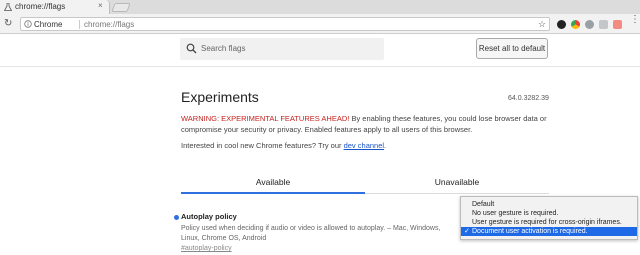 This screenshot has width=640, height=255. Describe the element at coordinates (273, 182) in the screenshot. I see `tab-available: Available` at that location.